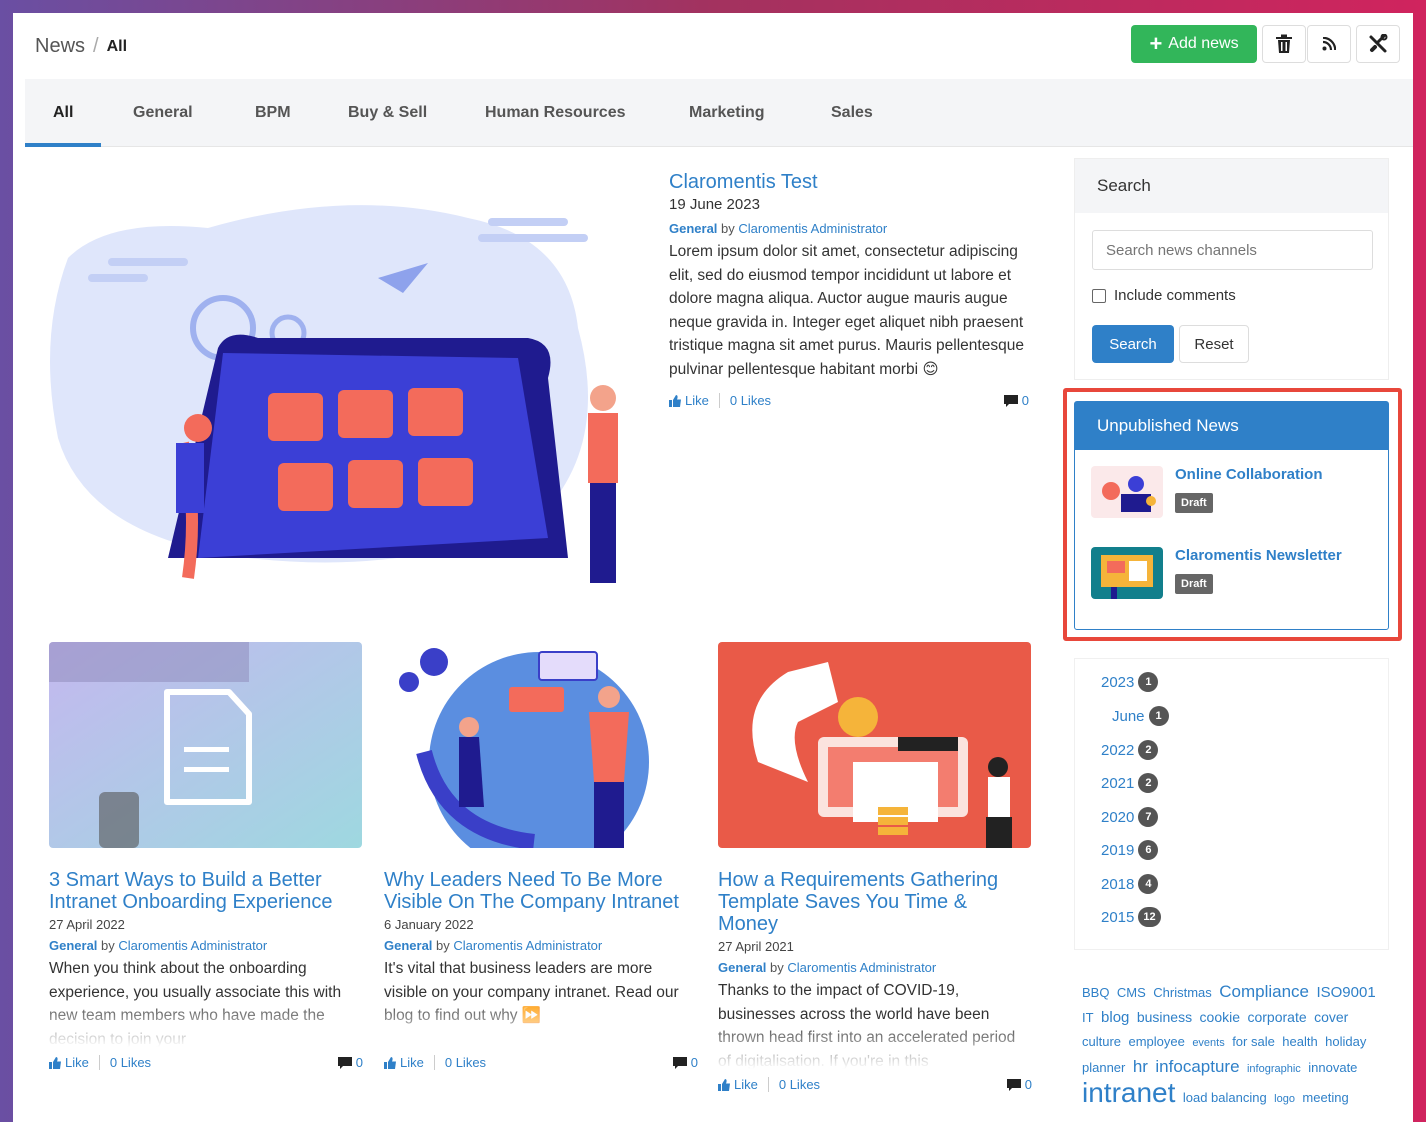 The image size is (1426, 1122). I want to click on like-label: Like, so click(412, 1062).